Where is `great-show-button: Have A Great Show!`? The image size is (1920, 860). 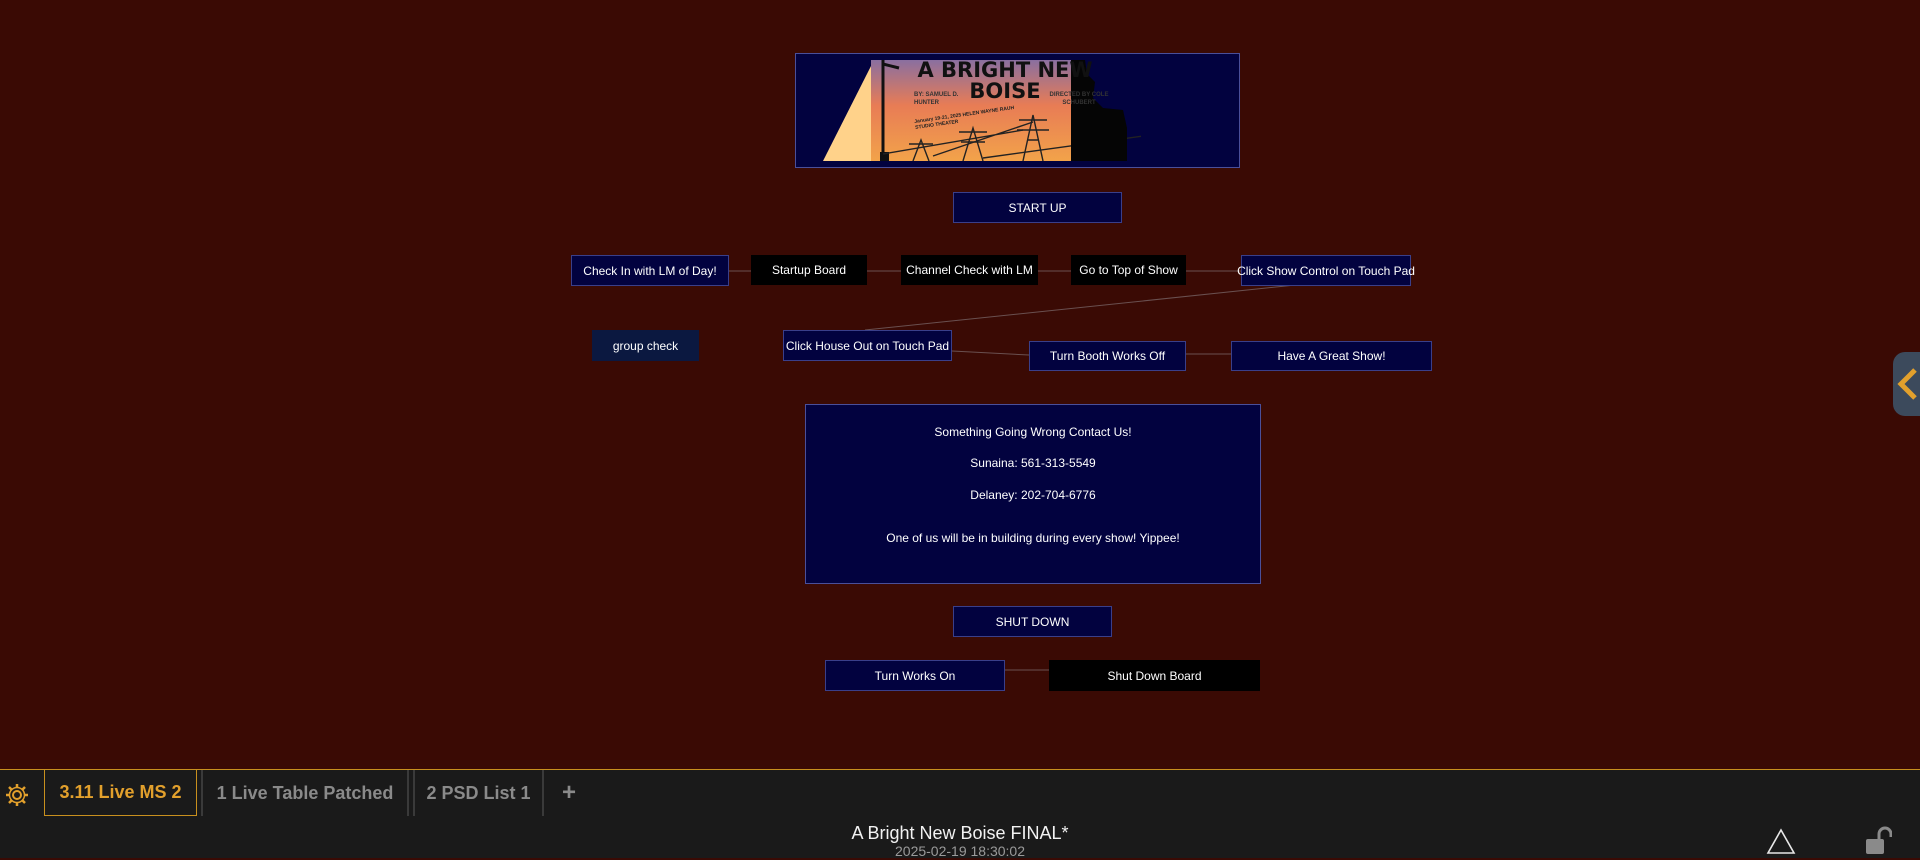 great-show-button: Have A Great Show! is located at coordinates (1331, 356).